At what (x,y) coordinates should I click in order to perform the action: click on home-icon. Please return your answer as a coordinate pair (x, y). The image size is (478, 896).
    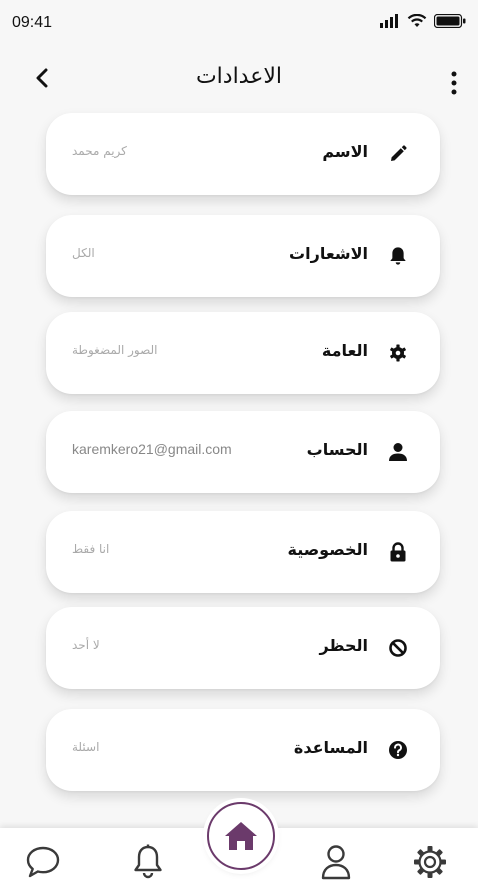
    Looking at the image, I should click on (241, 836).